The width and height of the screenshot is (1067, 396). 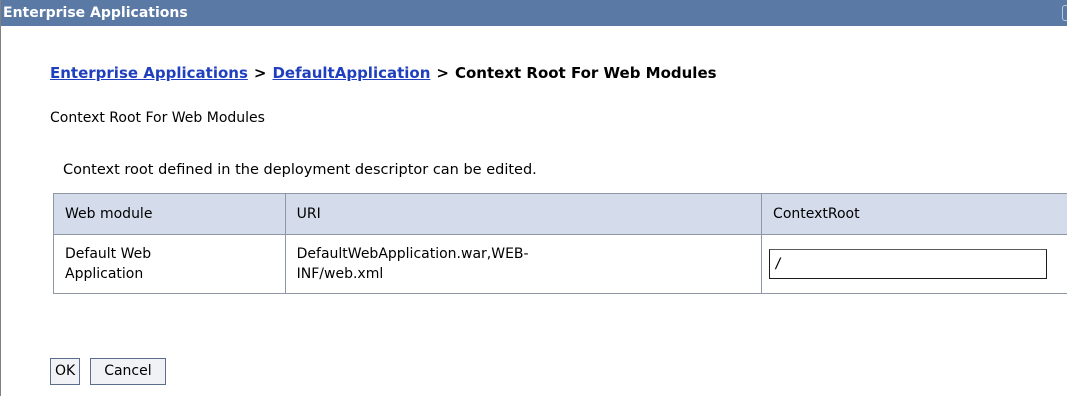 What do you see at coordinates (169, 214) in the screenshot?
I see `column-header-web-module: Web module` at bounding box center [169, 214].